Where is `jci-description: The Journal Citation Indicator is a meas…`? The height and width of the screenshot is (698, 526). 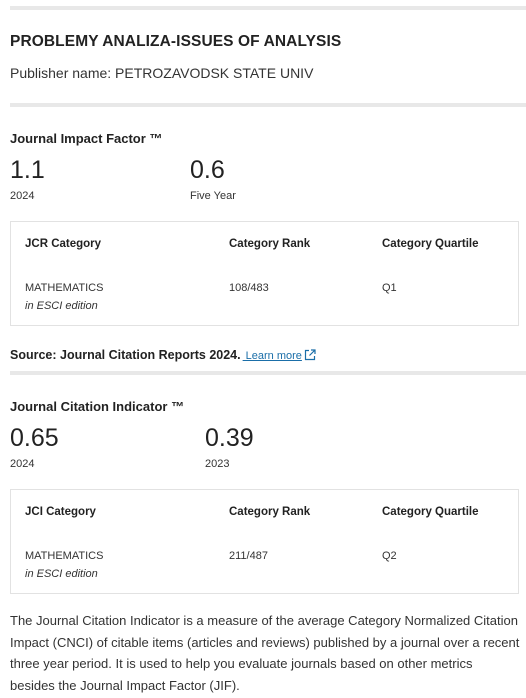 jci-description: The Journal Citation Indicator is a meas… is located at coordinates (265, 653).